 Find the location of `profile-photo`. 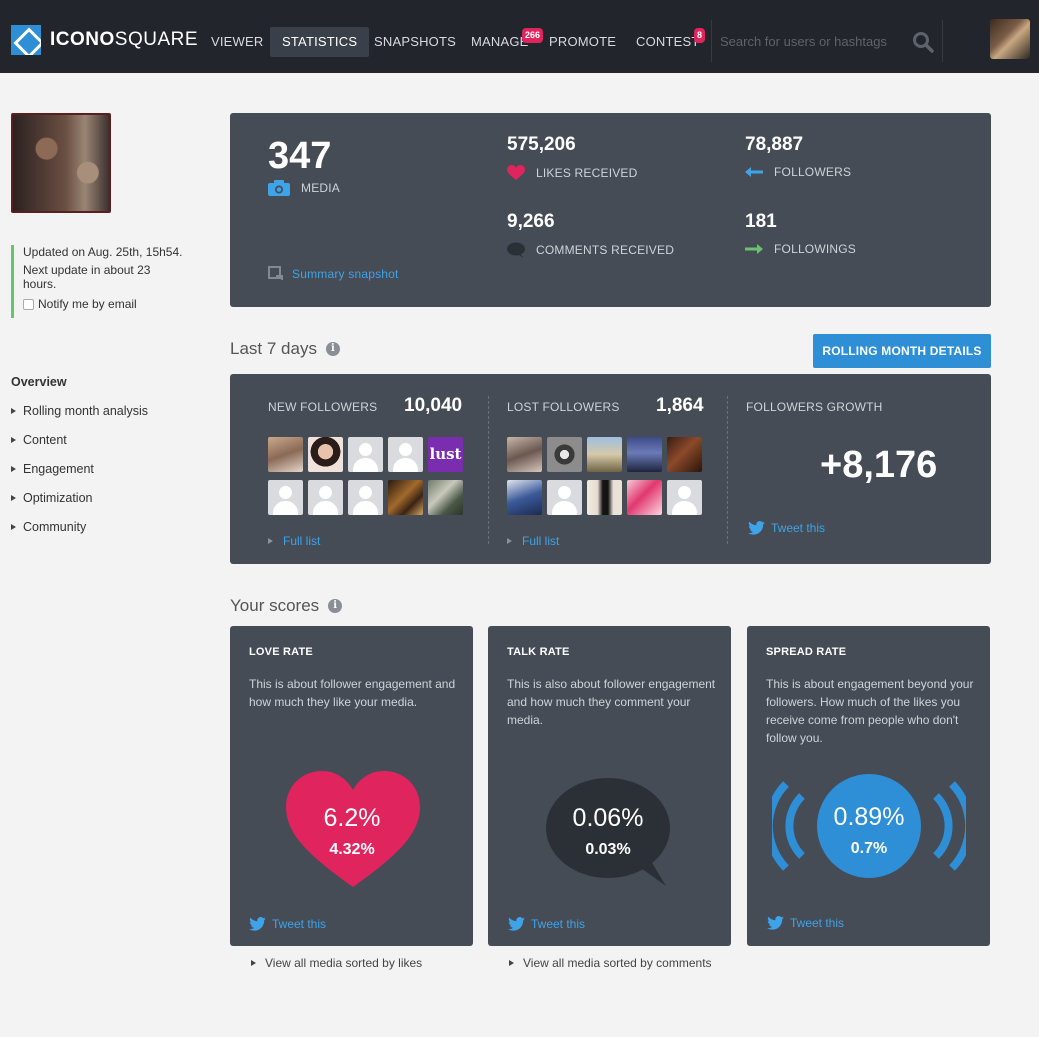

profile-photo is located at coordinates (61, 163).